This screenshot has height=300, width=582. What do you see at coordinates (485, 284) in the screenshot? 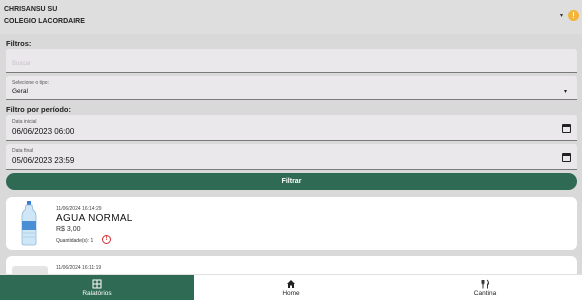
I see `fork-knife-icon` at bounding box center [485, 284].